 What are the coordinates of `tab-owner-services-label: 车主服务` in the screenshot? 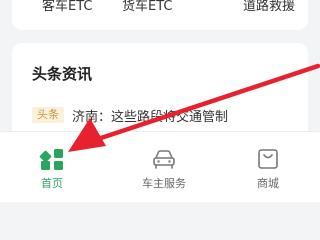 It's located at (164, 183).